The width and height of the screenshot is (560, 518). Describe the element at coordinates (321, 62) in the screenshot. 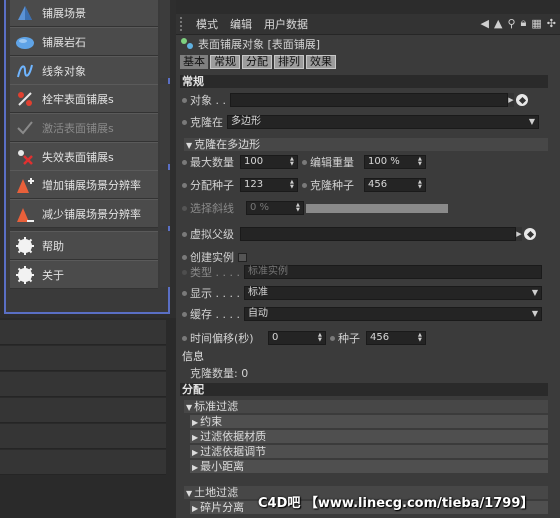

I see `tab-effects: 效果` at that location.